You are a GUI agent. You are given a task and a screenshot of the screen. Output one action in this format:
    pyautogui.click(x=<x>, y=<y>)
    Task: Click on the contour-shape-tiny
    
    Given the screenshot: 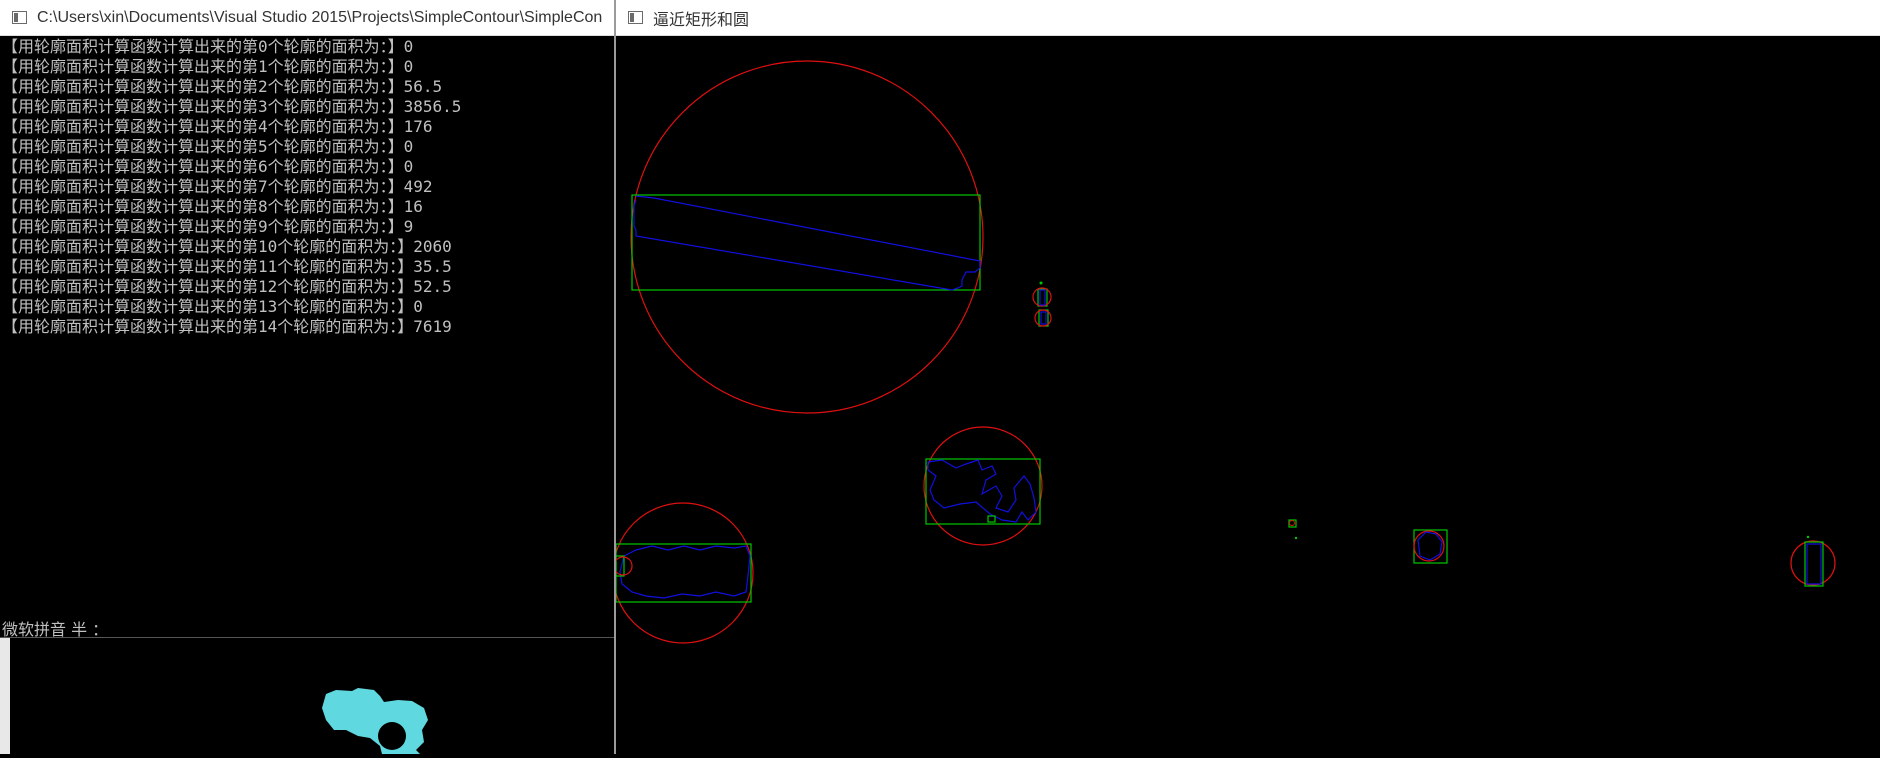 What is the action you would take?
    pyautogui.click(x=1293, y=529)
    